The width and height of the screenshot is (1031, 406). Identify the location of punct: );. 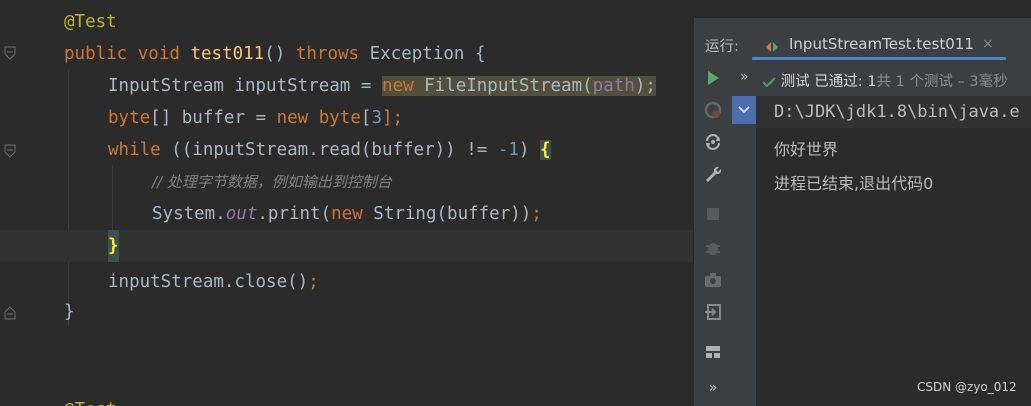
(645, 86).